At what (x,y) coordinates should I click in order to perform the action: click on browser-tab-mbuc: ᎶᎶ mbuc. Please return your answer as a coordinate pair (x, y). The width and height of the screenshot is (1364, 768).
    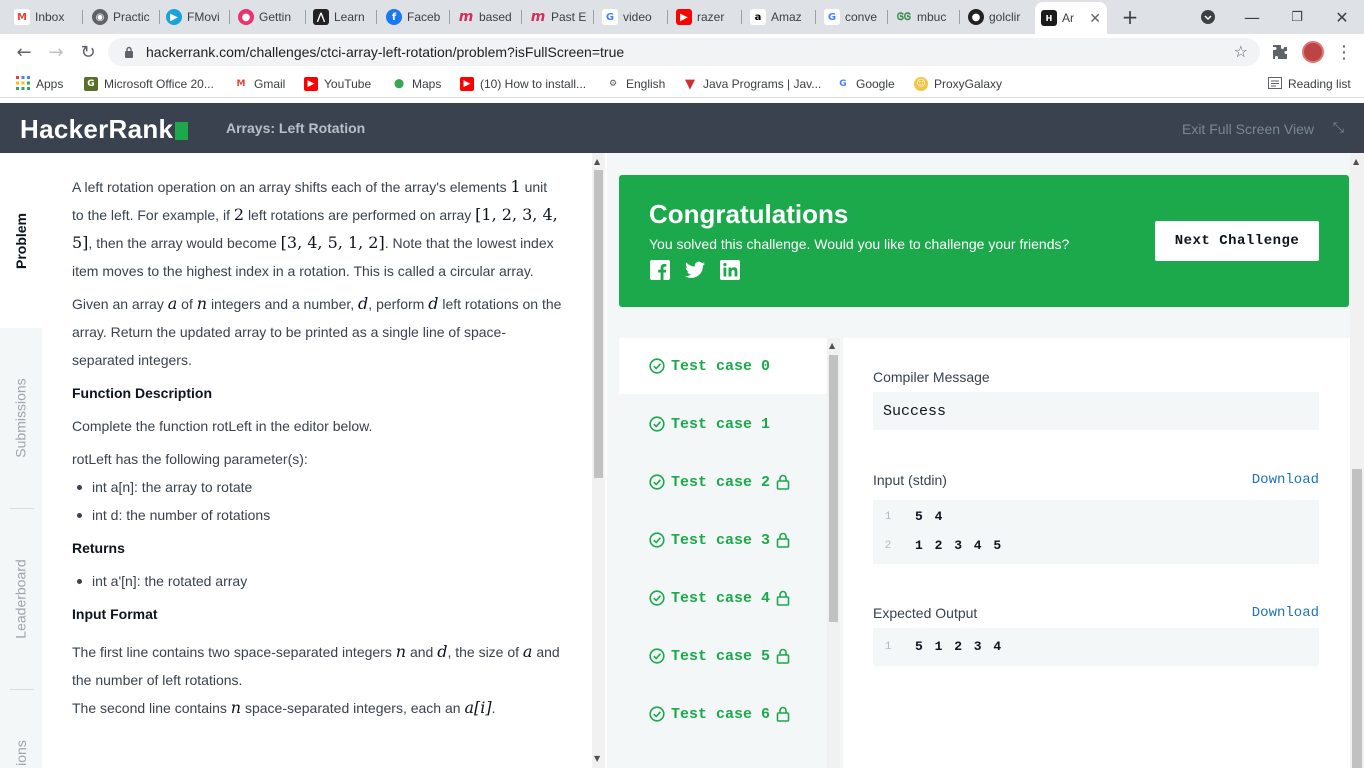
    Looking at the image, I should click on (925, 17).